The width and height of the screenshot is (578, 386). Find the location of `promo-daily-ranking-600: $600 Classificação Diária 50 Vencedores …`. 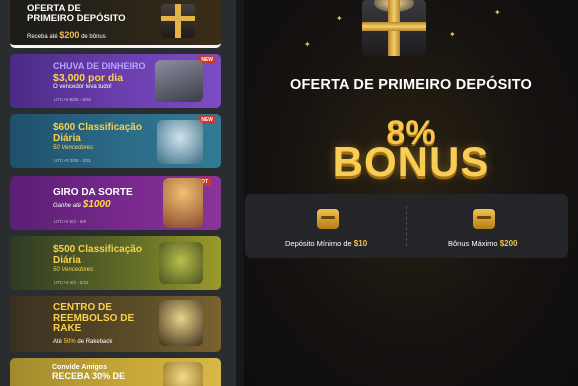

promo-daily-ranking-600: $600 Classificação Diária 50 Vencedores … is located at coordinates (115, 141).